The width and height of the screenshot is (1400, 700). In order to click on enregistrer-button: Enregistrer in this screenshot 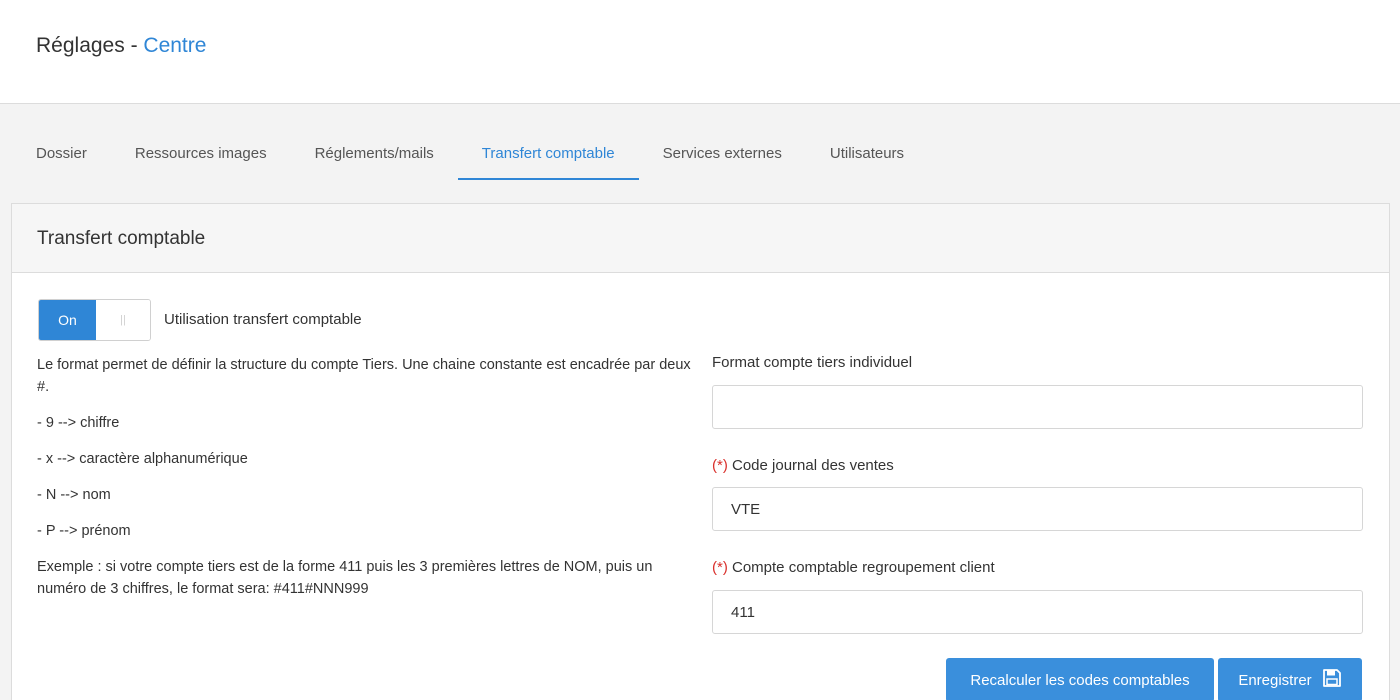, I will do `click(1290, 679)`.